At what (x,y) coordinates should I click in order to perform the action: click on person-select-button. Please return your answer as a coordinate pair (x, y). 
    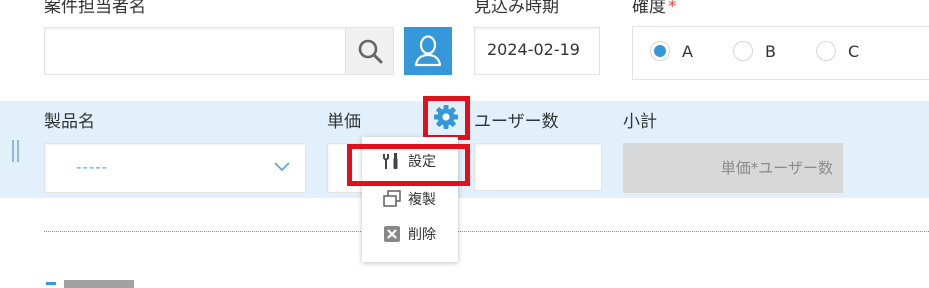
    Looking at the image, I should click on (428, 51).